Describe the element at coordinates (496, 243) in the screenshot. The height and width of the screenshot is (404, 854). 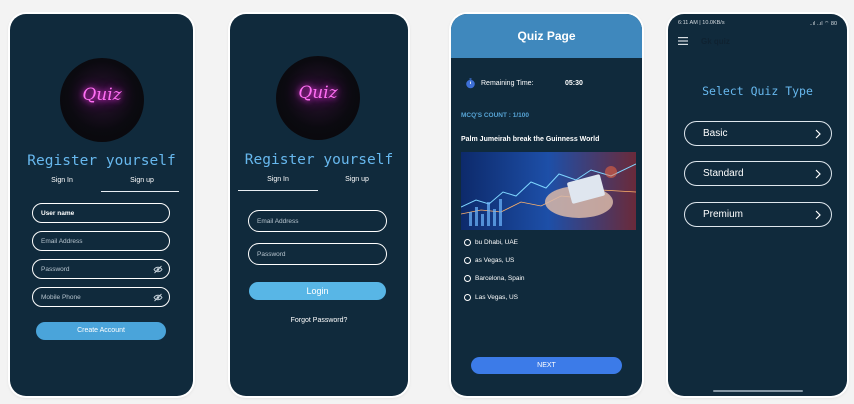
I see `option-label: bu Dhabi, UAE` at that location.